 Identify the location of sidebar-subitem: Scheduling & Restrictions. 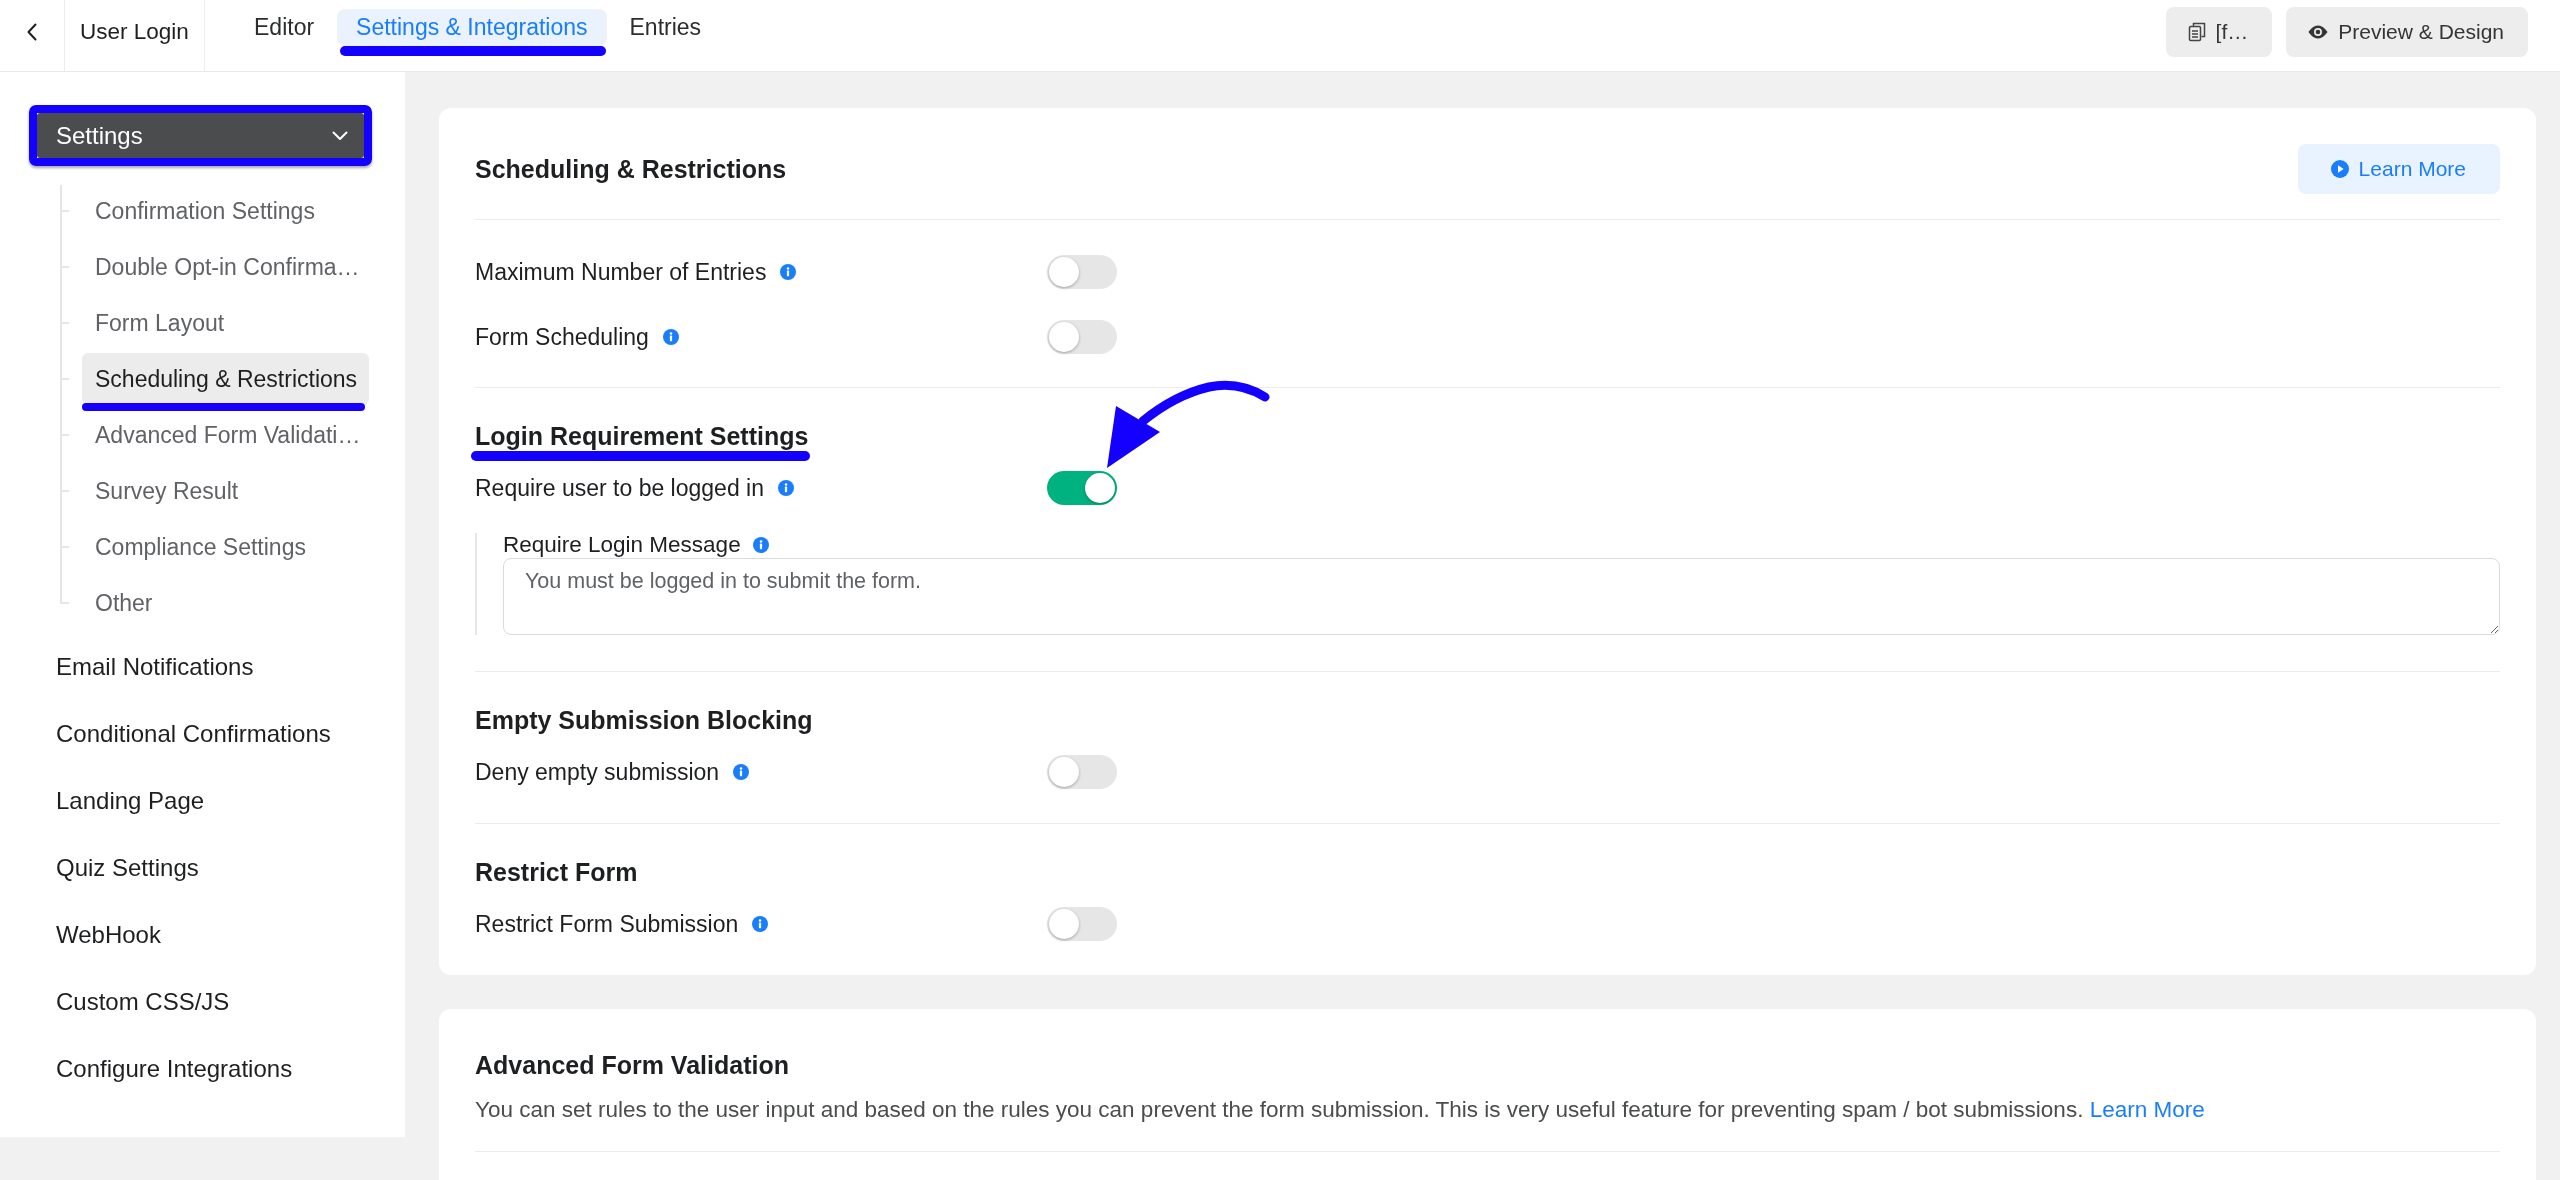
(225, 379).